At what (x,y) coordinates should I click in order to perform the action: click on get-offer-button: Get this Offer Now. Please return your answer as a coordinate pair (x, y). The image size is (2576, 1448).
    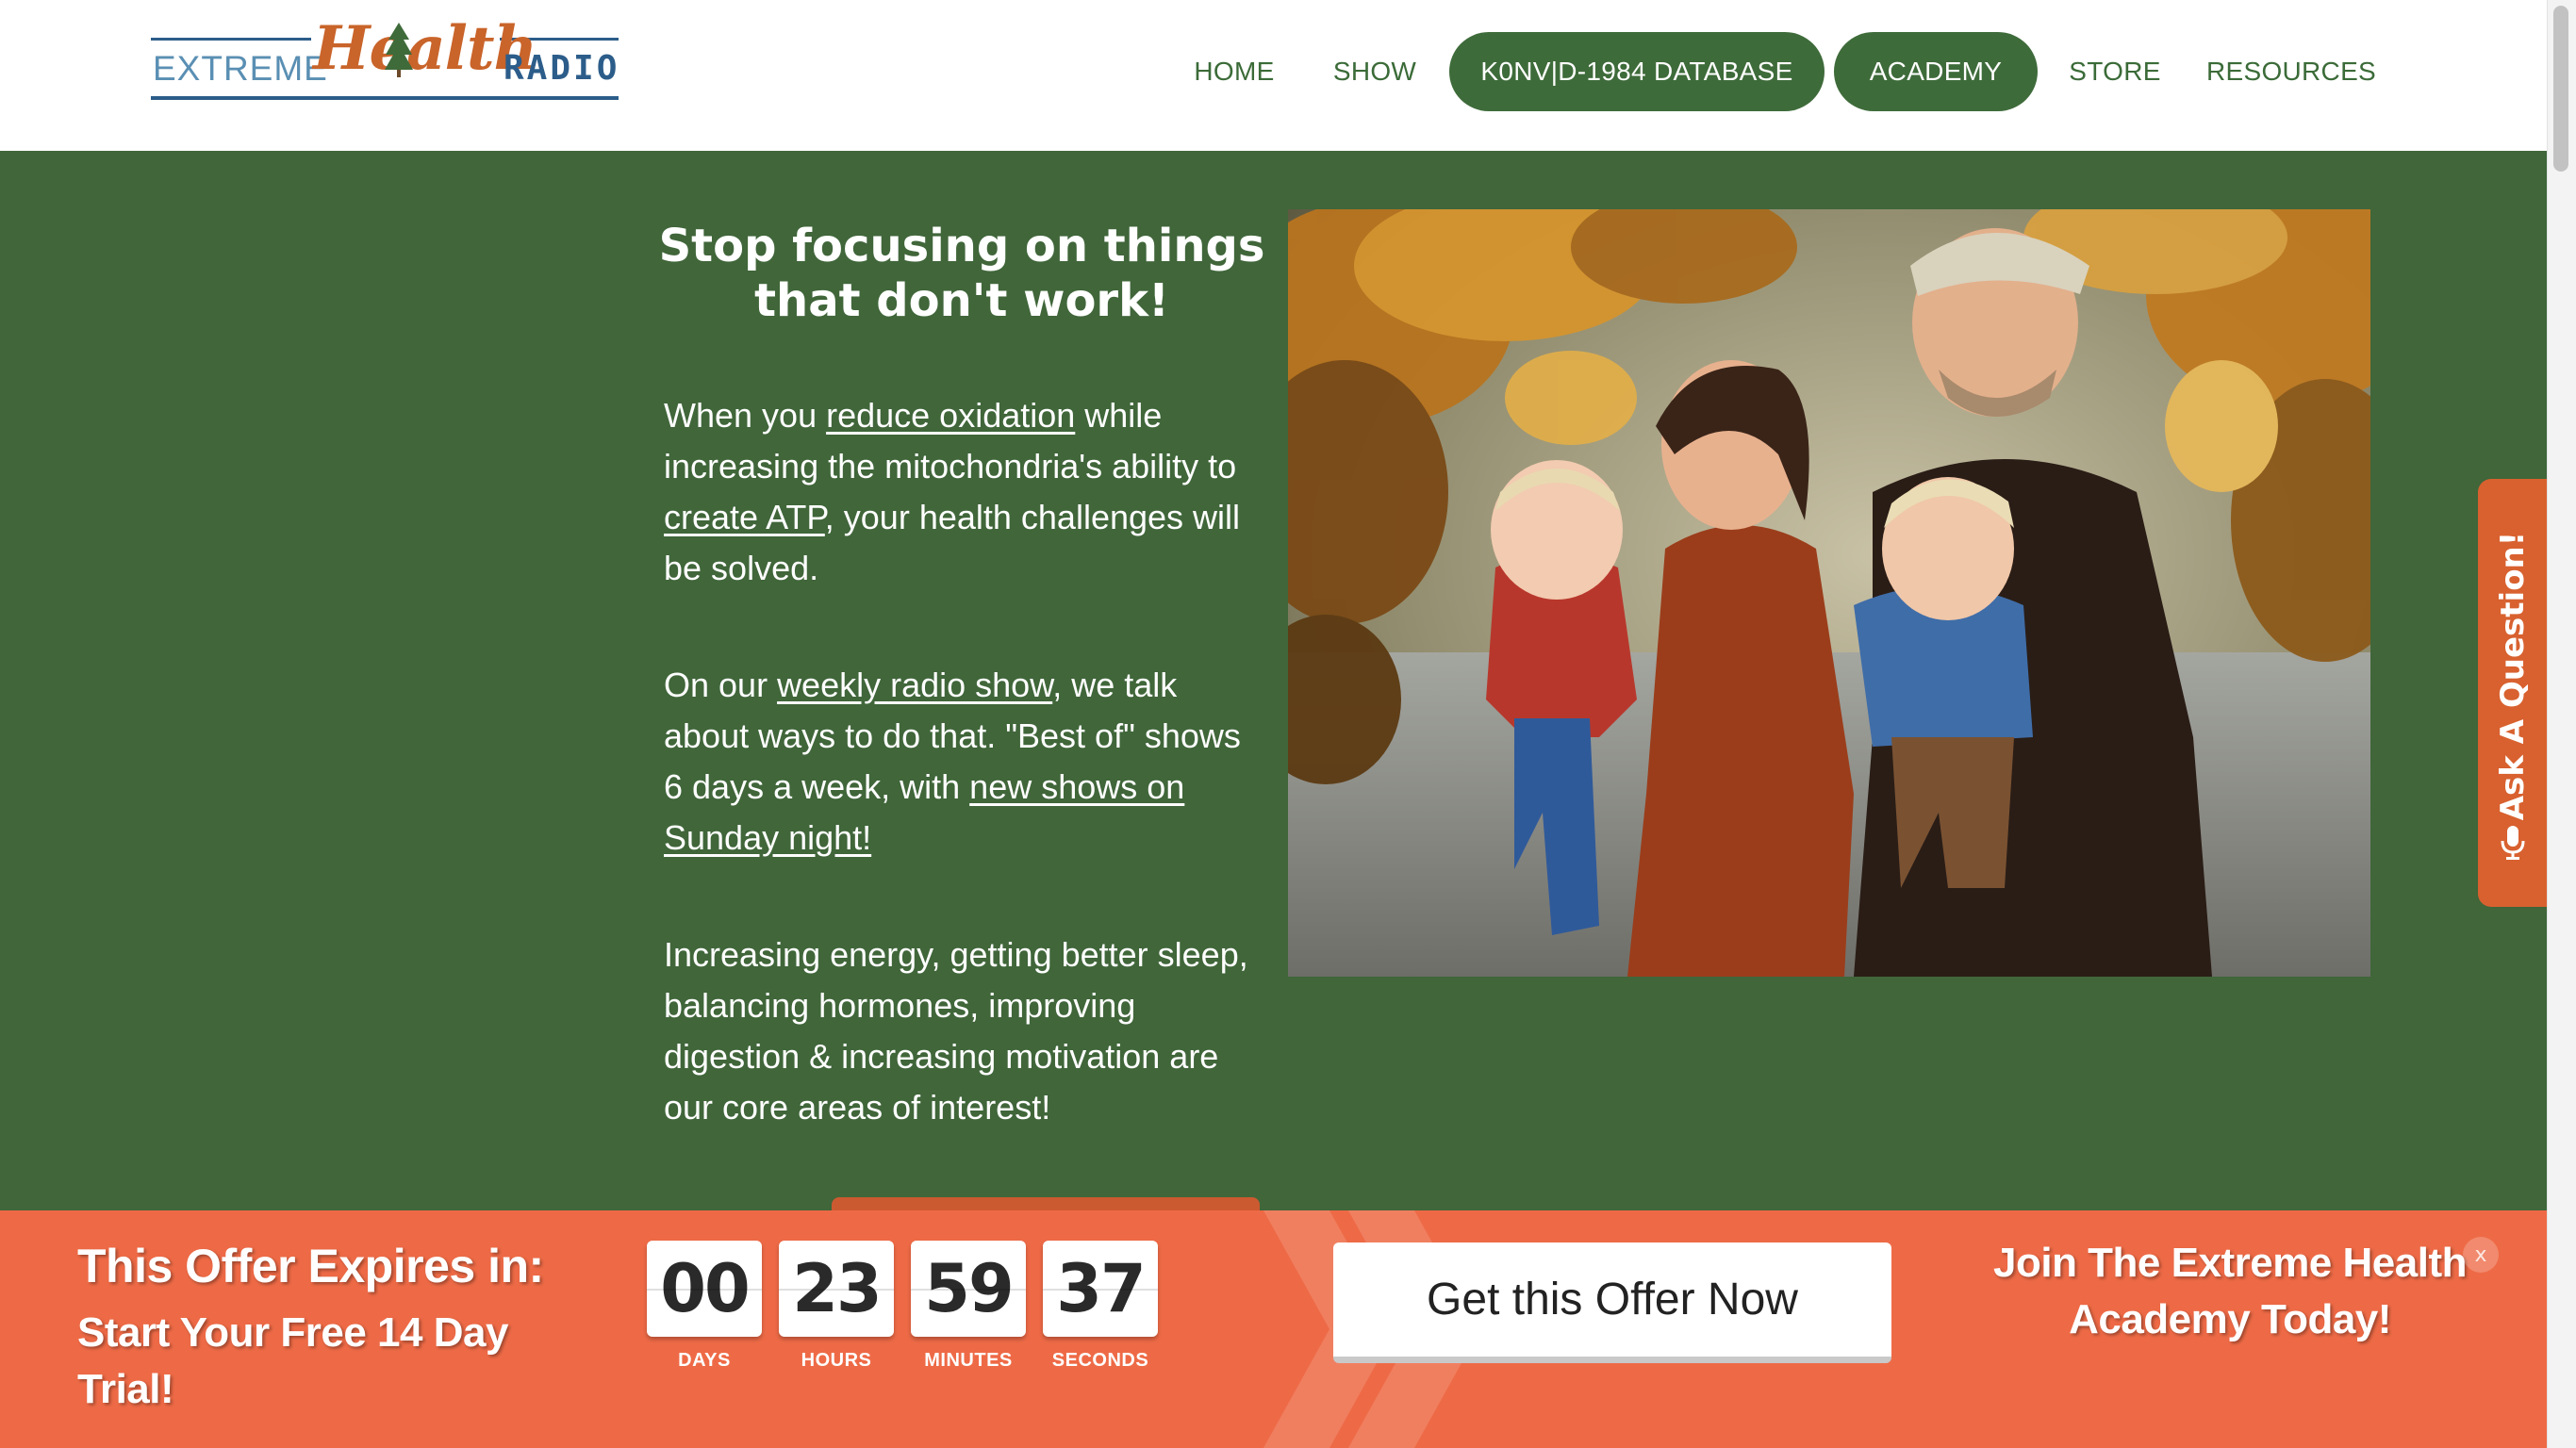
    Looking at the image, I should click on (1612, 1302).